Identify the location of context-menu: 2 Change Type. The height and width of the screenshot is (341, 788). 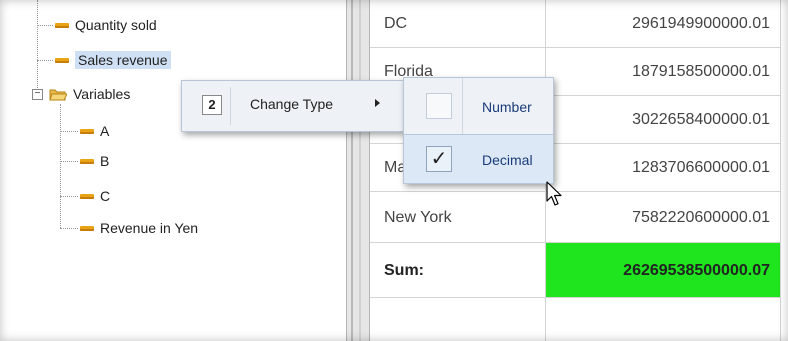
(292, 106).